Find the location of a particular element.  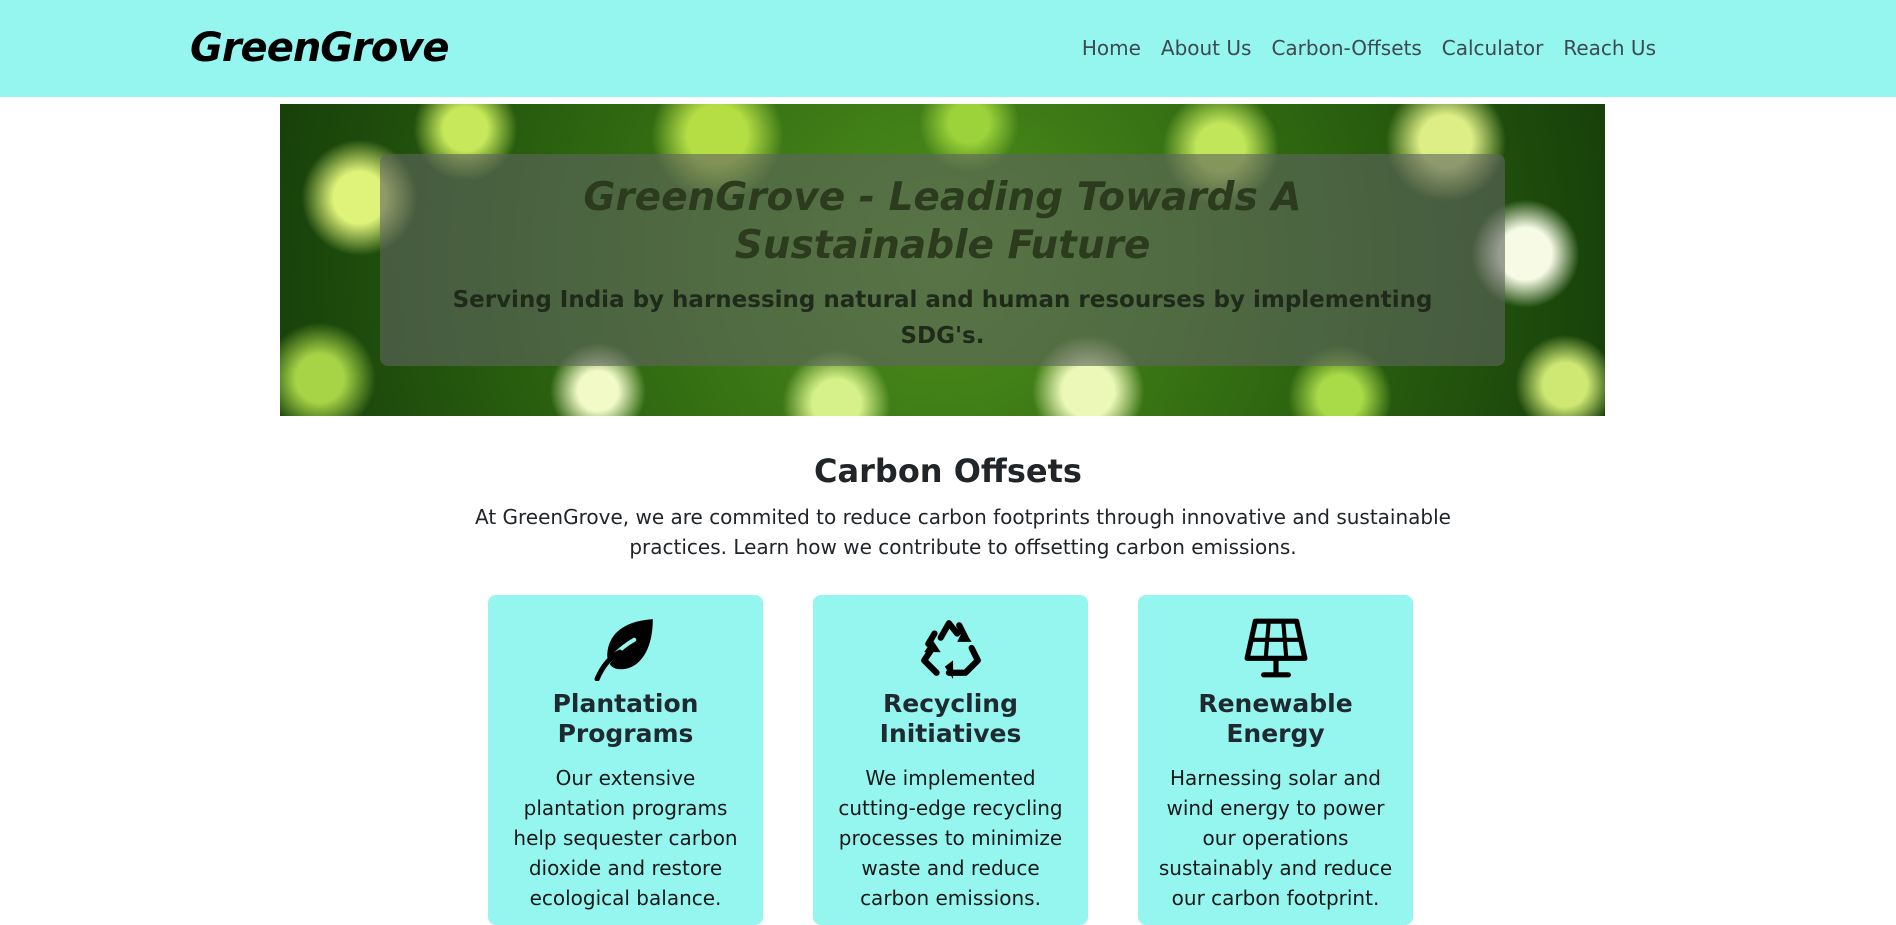

solar-panel-icon is located at coordinates (1276, 648).